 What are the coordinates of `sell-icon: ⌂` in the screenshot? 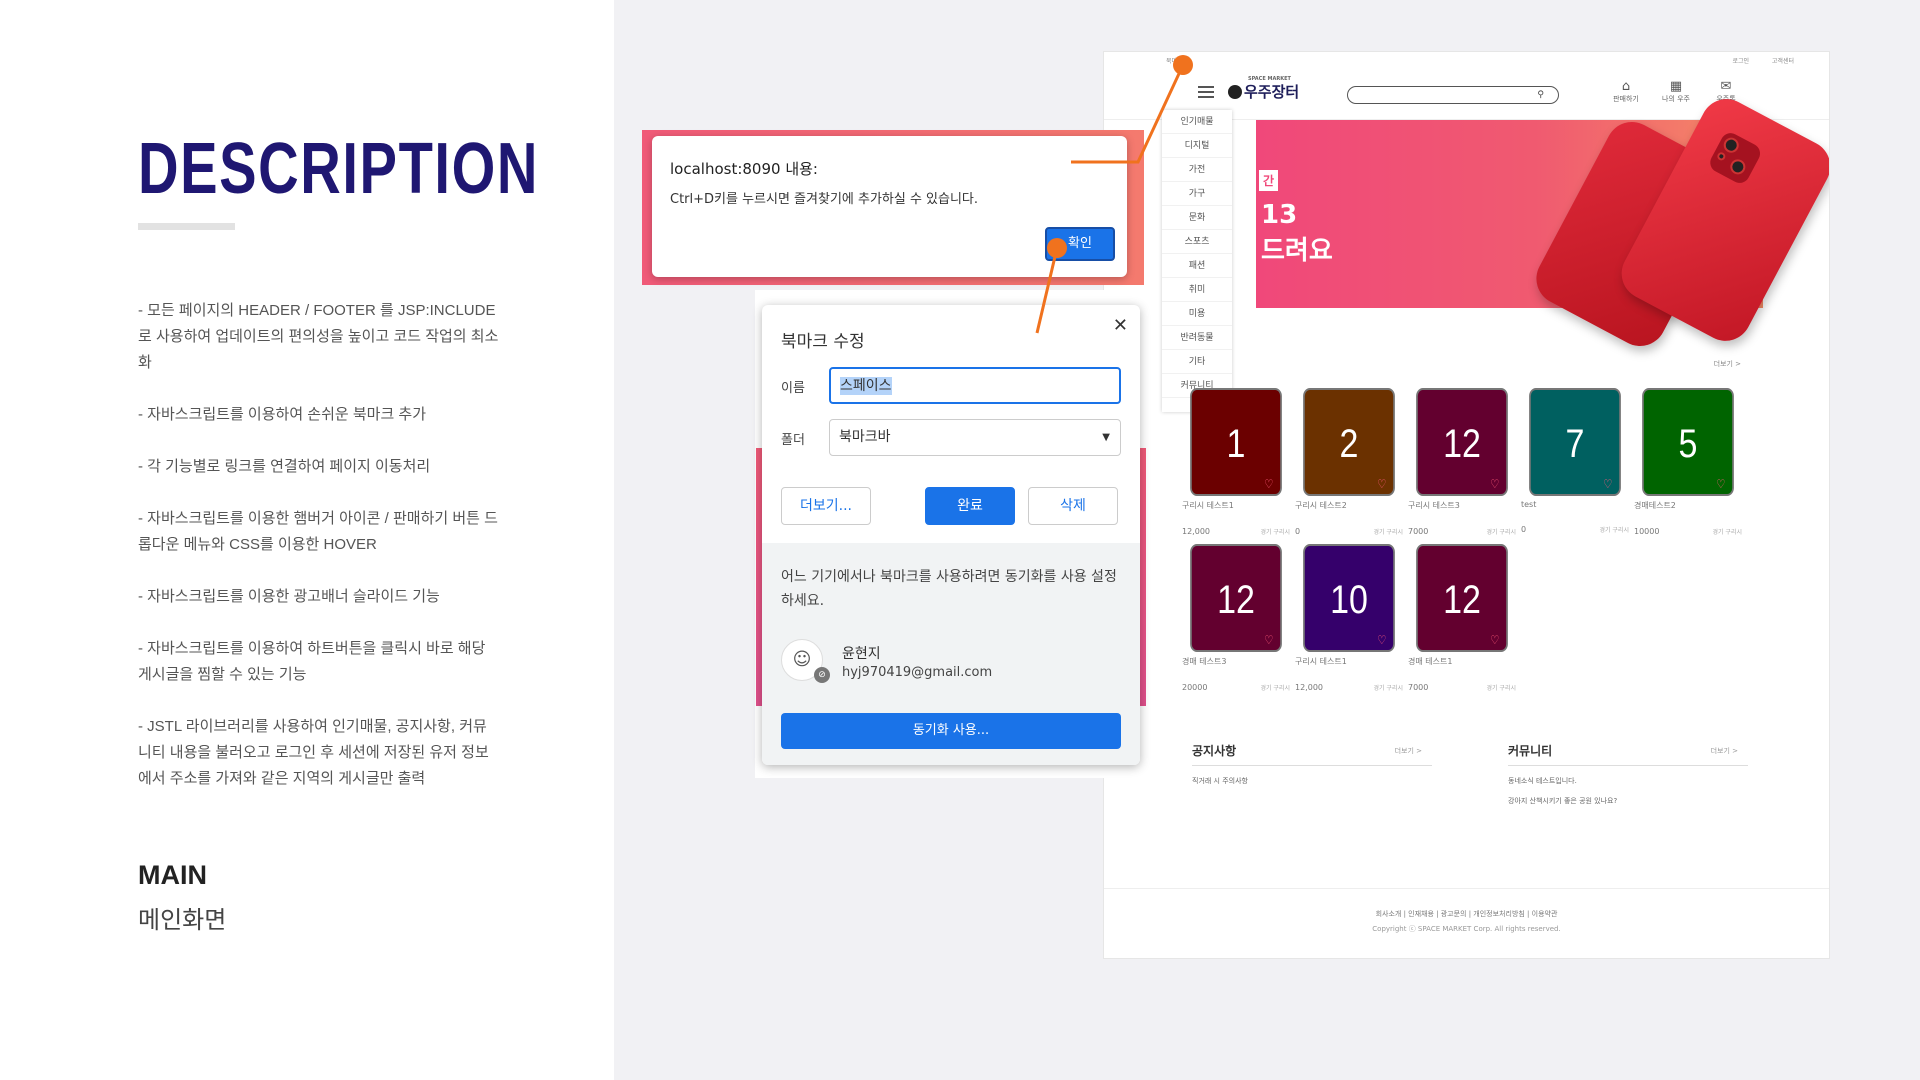 It's located at (1626, 86).